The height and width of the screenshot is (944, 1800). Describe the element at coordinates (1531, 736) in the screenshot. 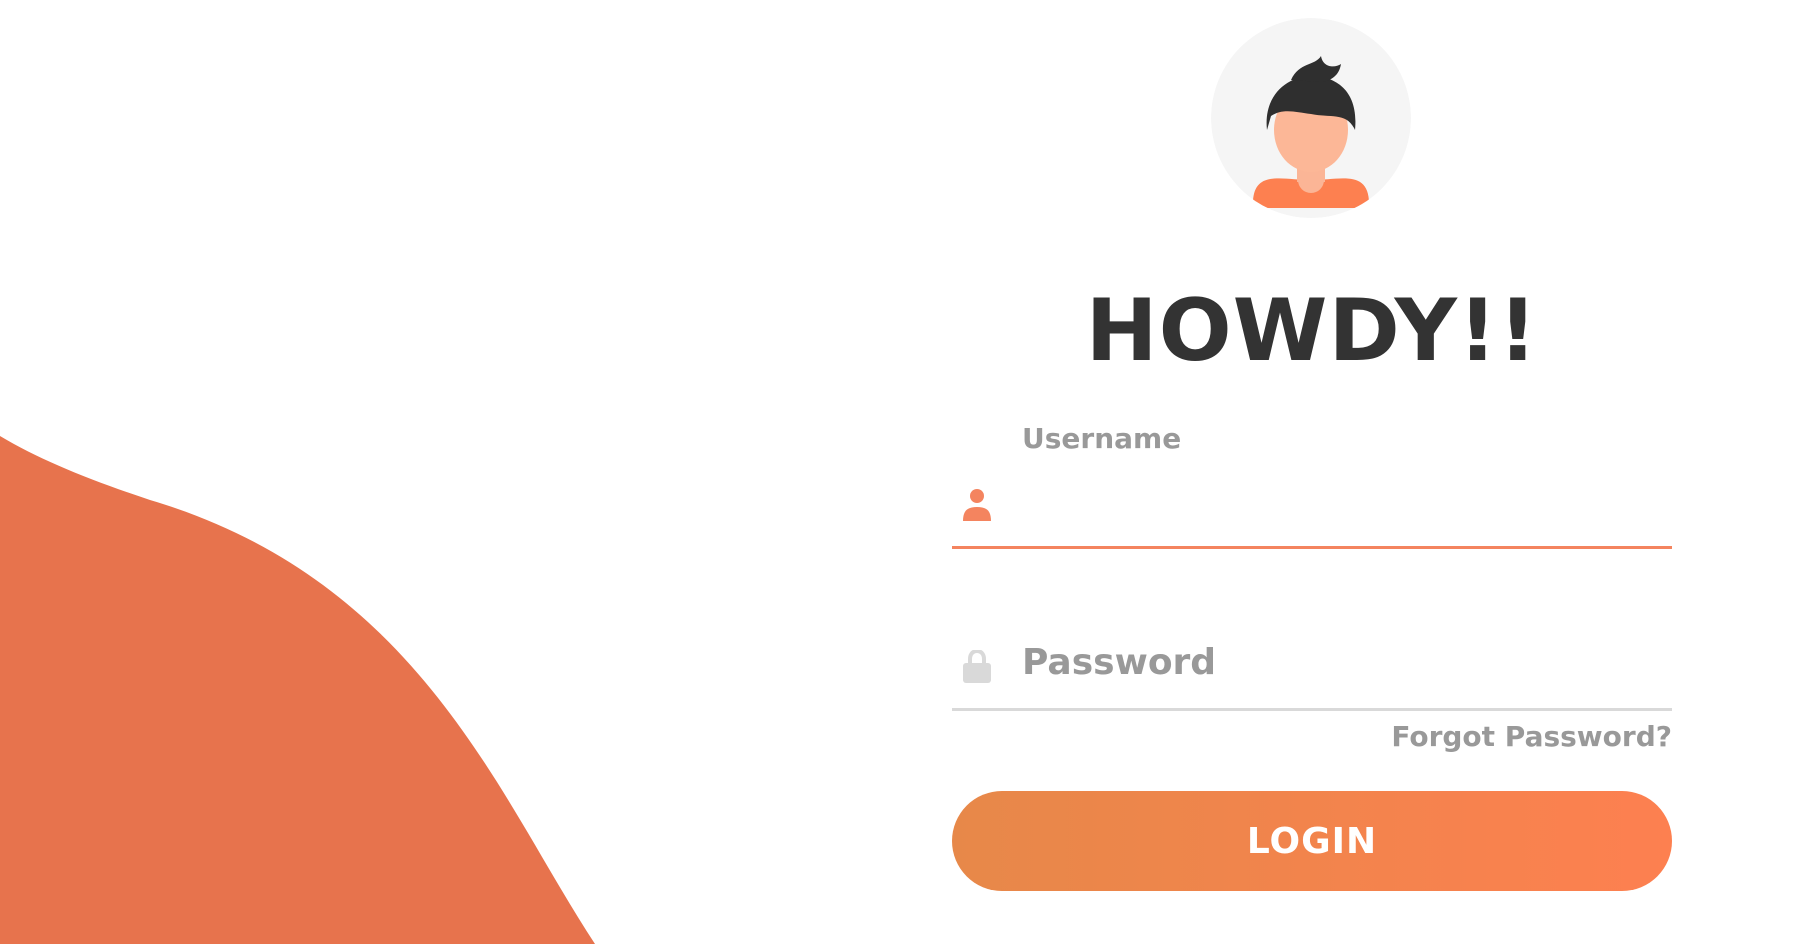

I see `forgot-password-link: Forgot Password?` at that location.